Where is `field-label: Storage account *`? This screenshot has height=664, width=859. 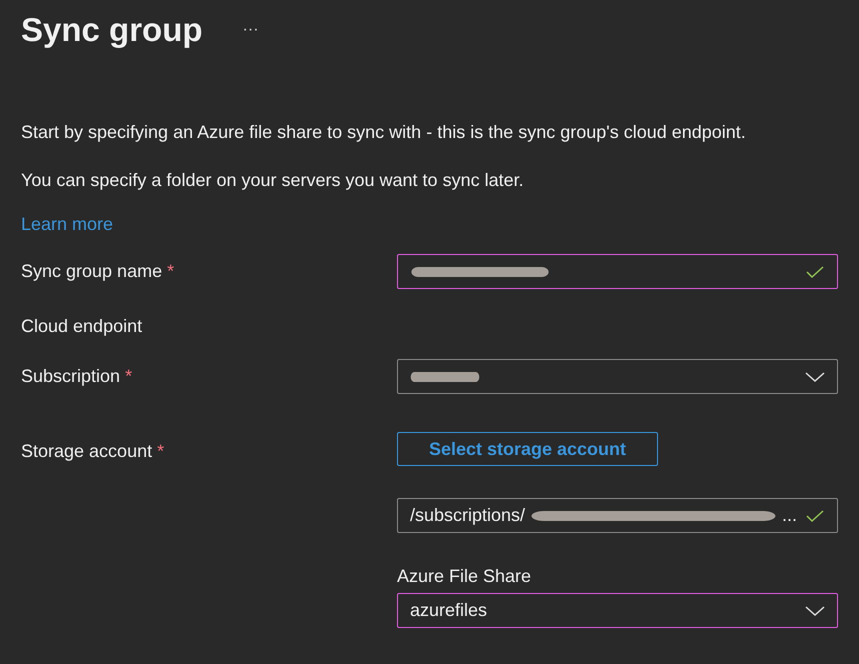
field-label: Storage account * is located at coordinates (93, 451).